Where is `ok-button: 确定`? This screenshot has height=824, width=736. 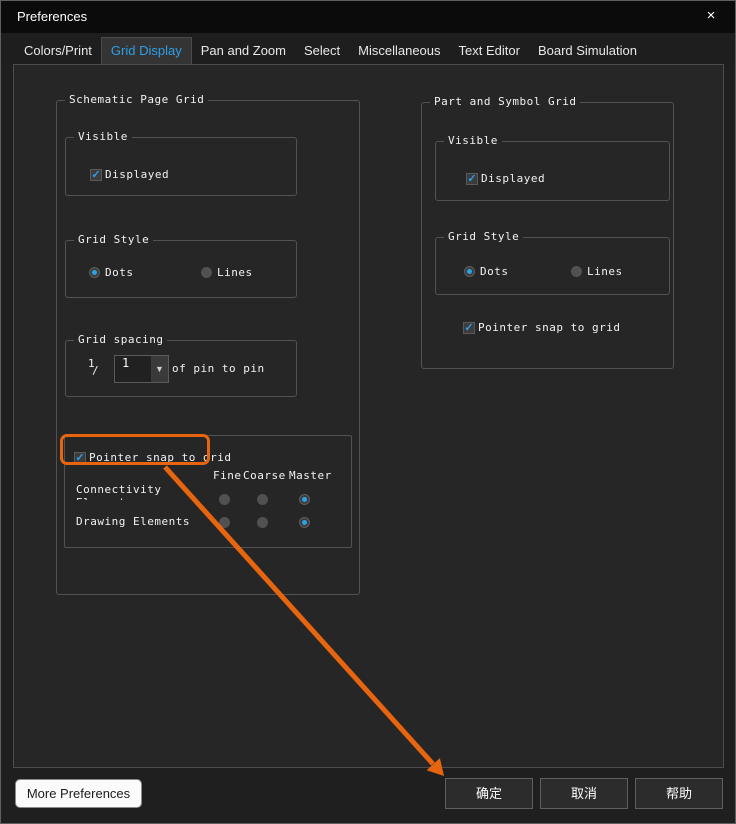
ok-button: 确定 is located at coordinates (489, 793).